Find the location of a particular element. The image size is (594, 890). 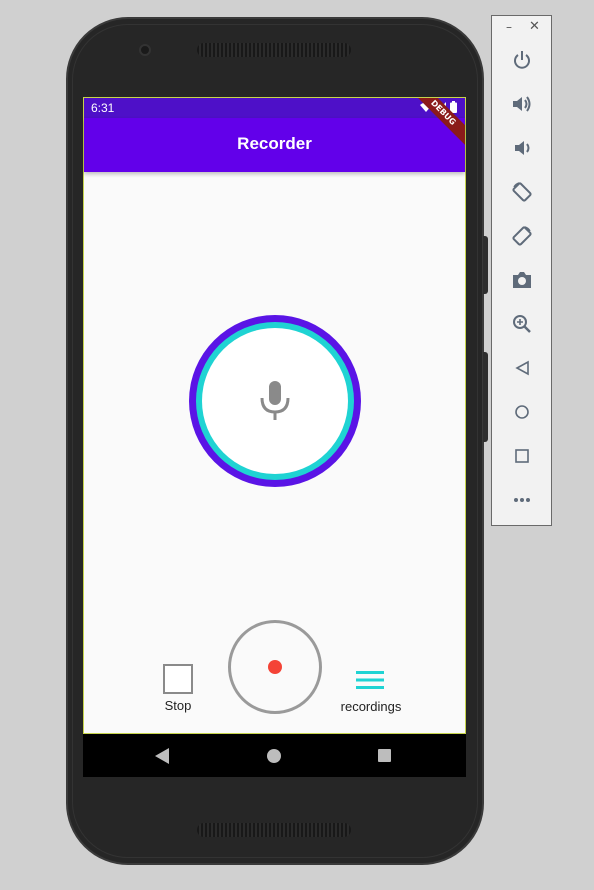

debug-banner-container: DEBUG is located at coordinates (435, 128).